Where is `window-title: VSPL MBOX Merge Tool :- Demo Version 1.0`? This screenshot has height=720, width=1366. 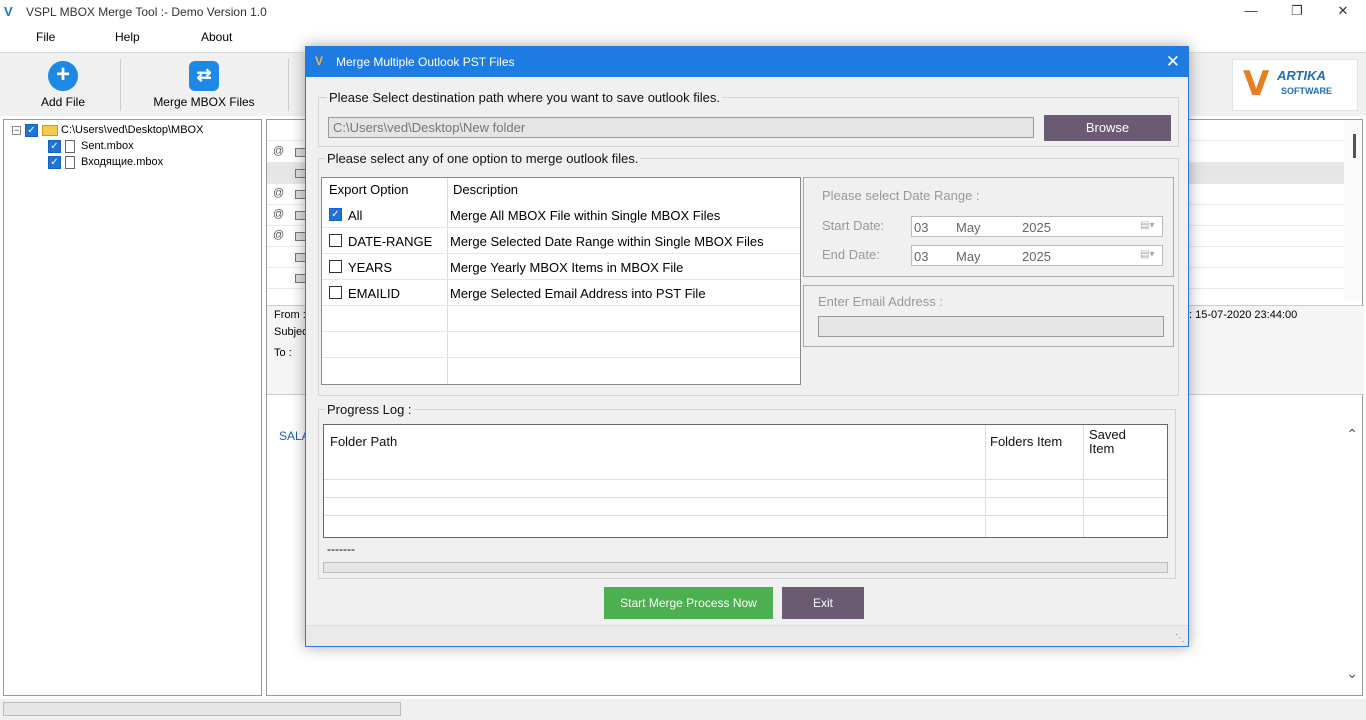
window-title: VSPL MBOX Merge Tool :- Demo Version 1.0 is located at coordinates (146, 12).